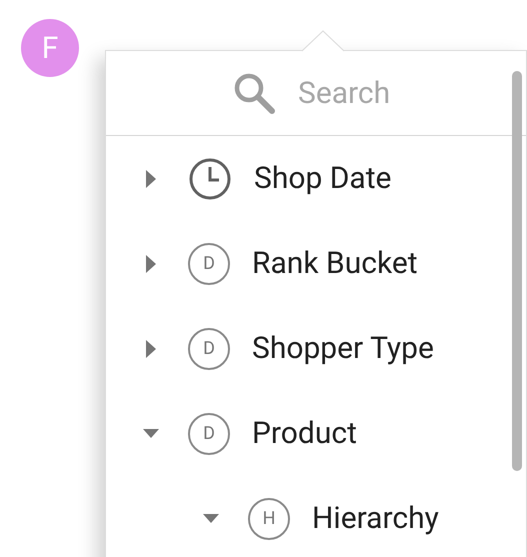 The image size is (527, 557). I want to click on tree-item-label: Shop Date, so click(323, 178).